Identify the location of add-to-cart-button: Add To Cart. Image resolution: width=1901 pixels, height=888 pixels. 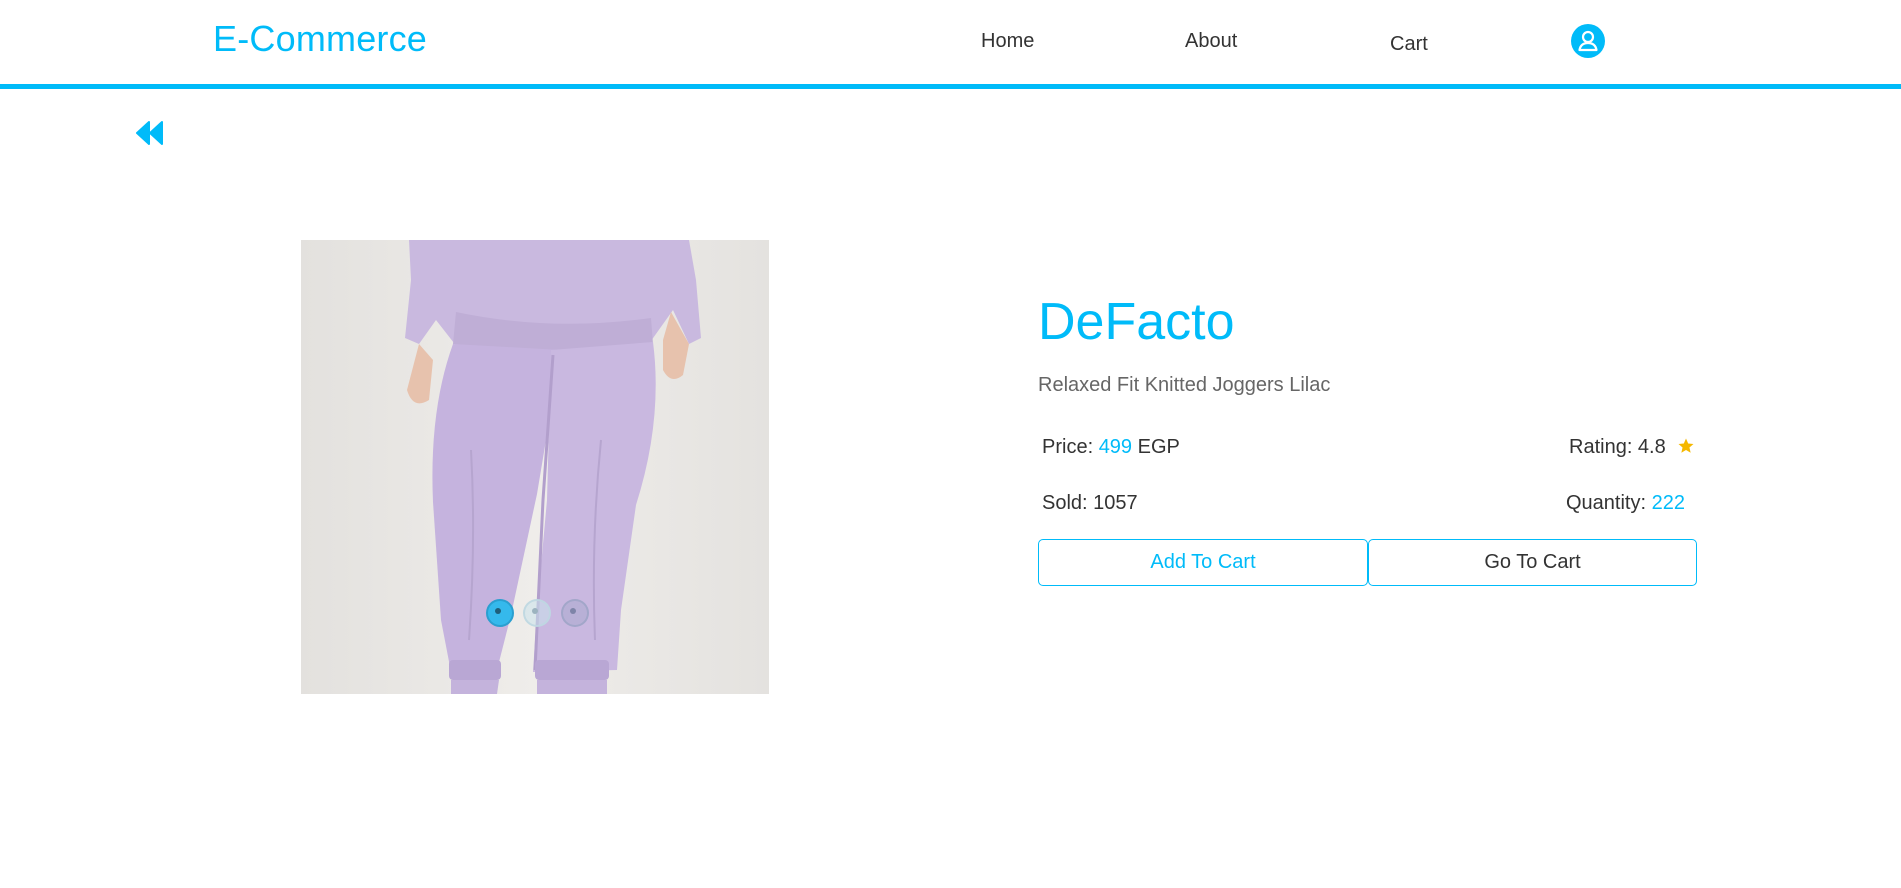
(1203, 562).